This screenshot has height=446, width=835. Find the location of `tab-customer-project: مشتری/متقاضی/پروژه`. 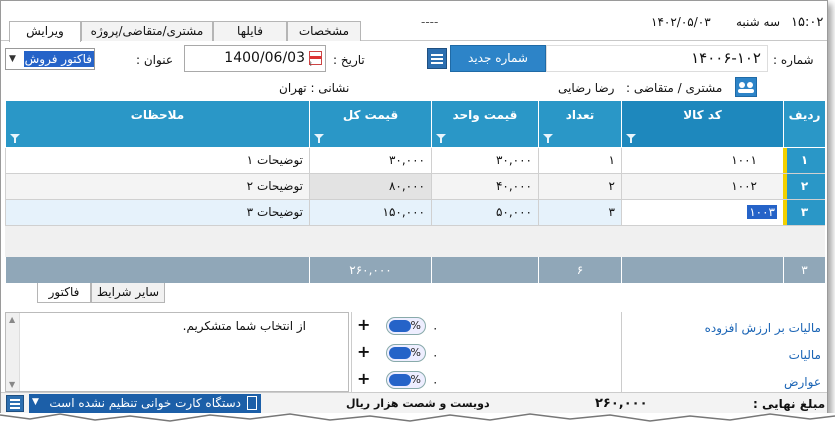

tab-customer-project: مشتری/متقاضی/پروژه is located at coordinates (147, 31).